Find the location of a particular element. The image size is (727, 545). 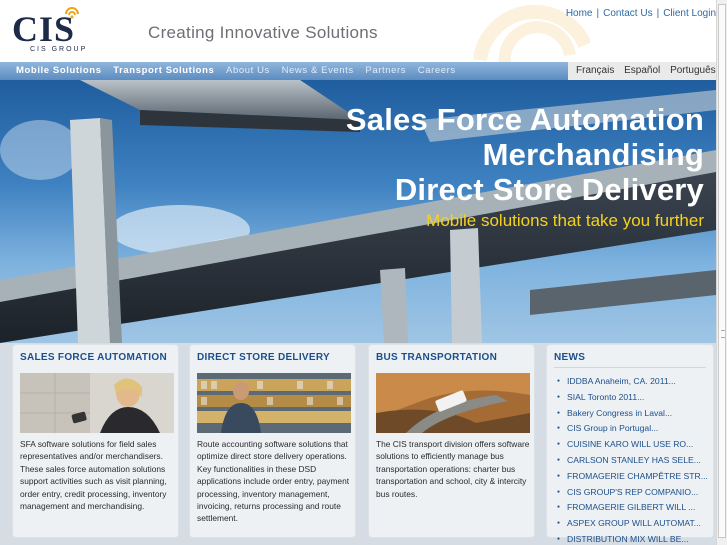

nav-item-about-us: About Us is located at coordinates (248, 70).